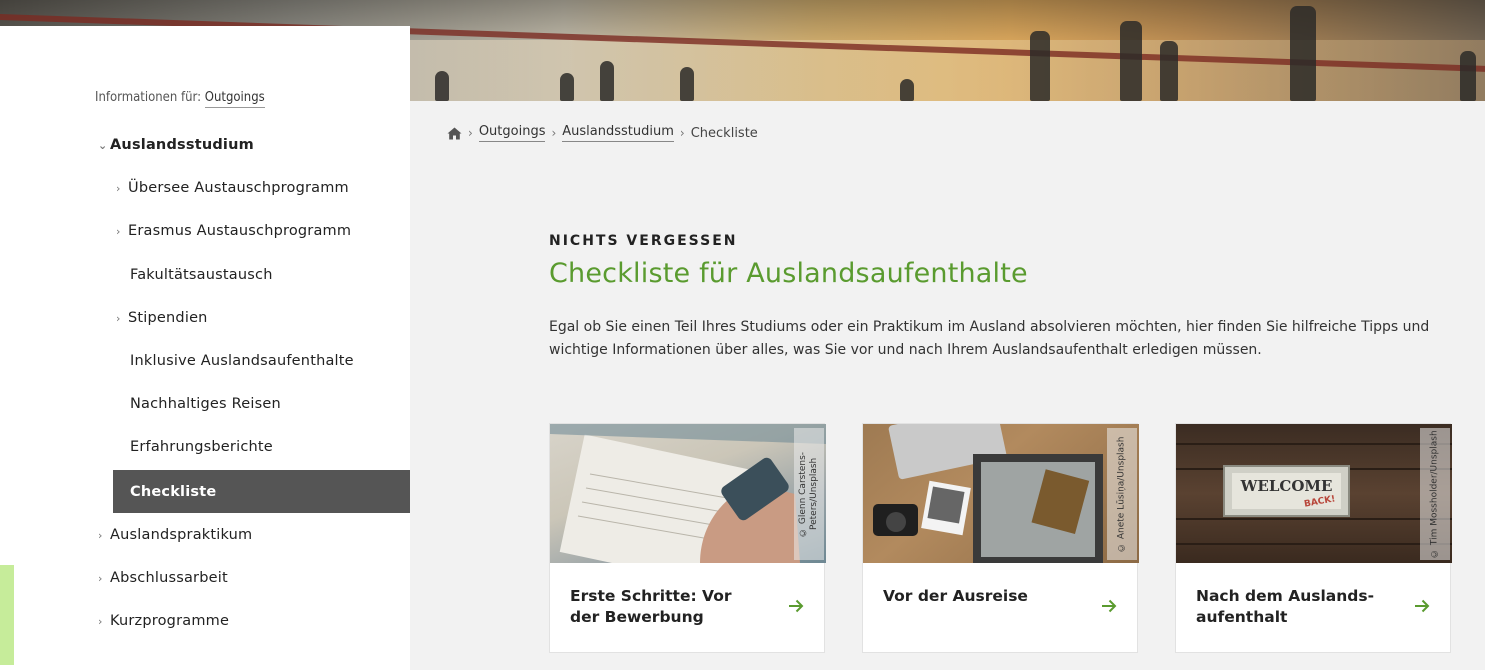  I want to click on breadcrumb-outgoings: Outgoings, so click(512, 133).